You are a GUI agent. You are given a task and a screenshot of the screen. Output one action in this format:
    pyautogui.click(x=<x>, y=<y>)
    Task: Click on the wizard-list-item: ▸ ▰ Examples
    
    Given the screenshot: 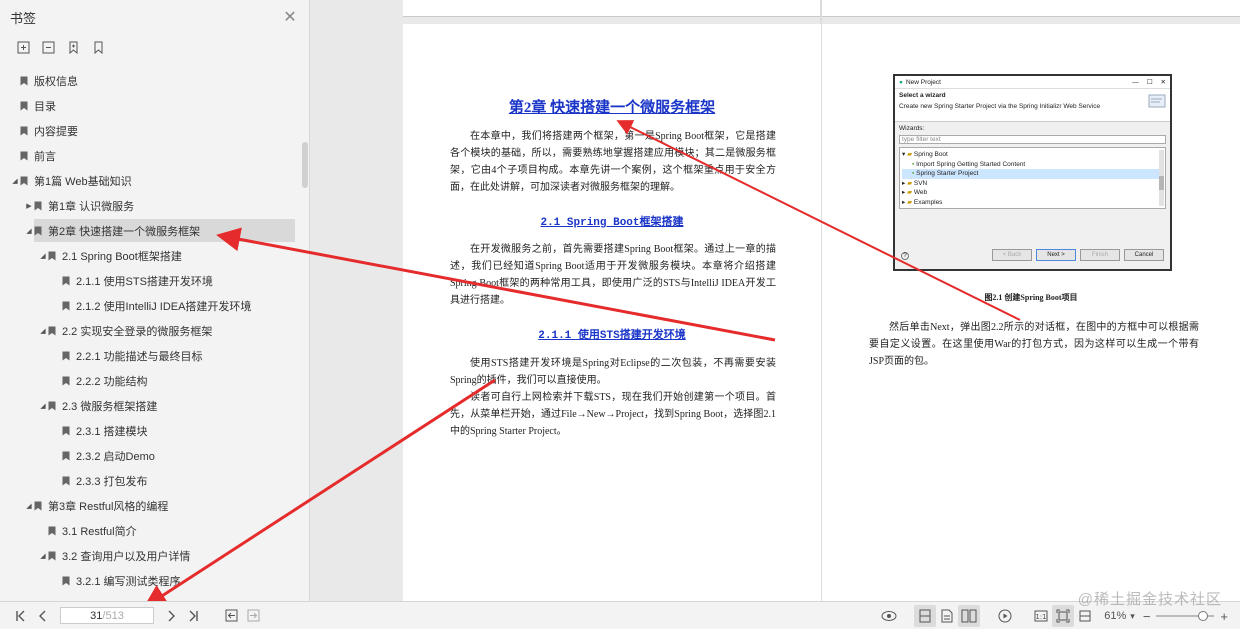 What is the action you would take?
    pyautogui.click(x=922, y=202)
    